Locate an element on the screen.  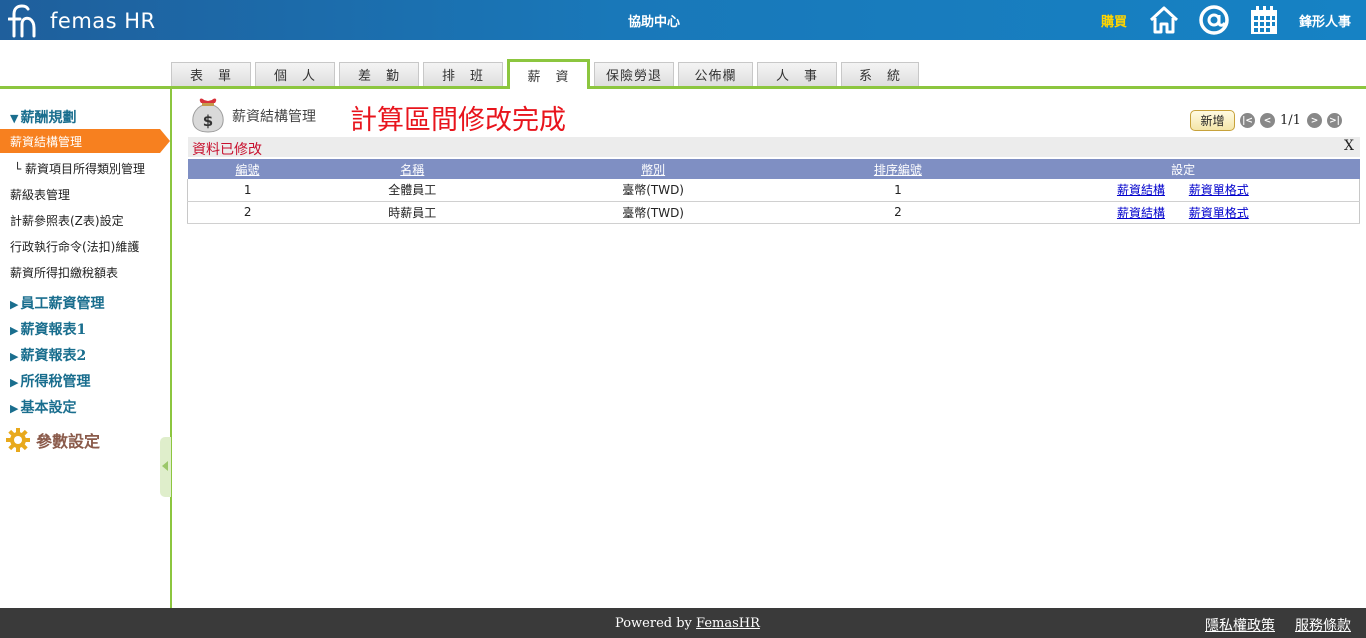
sort-id-link: 編號 is located at coordinates (247, 170).